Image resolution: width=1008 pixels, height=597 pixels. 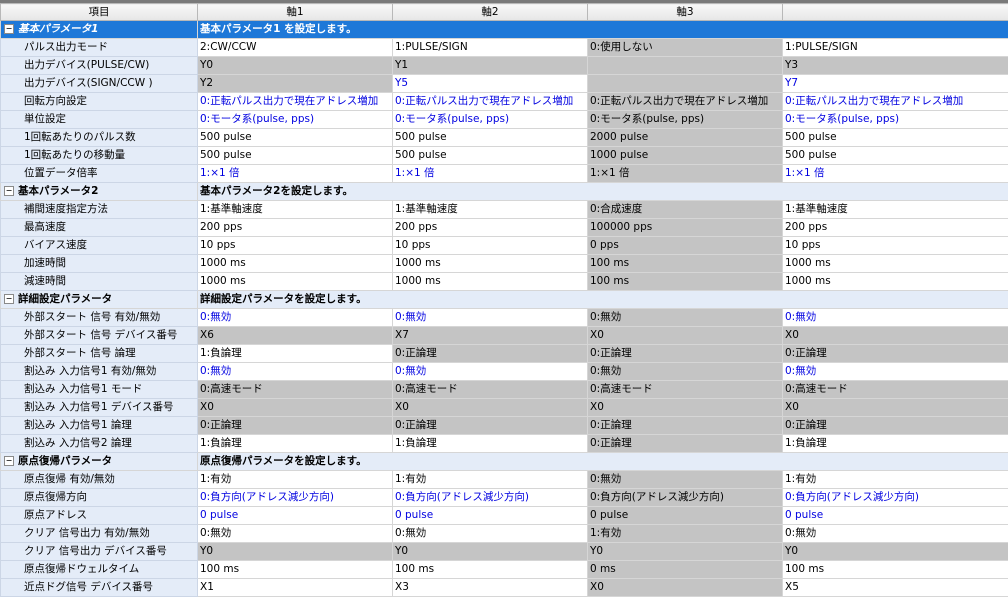 I want to click on axis3-value: 0:無効, so click(x=685, y=372).